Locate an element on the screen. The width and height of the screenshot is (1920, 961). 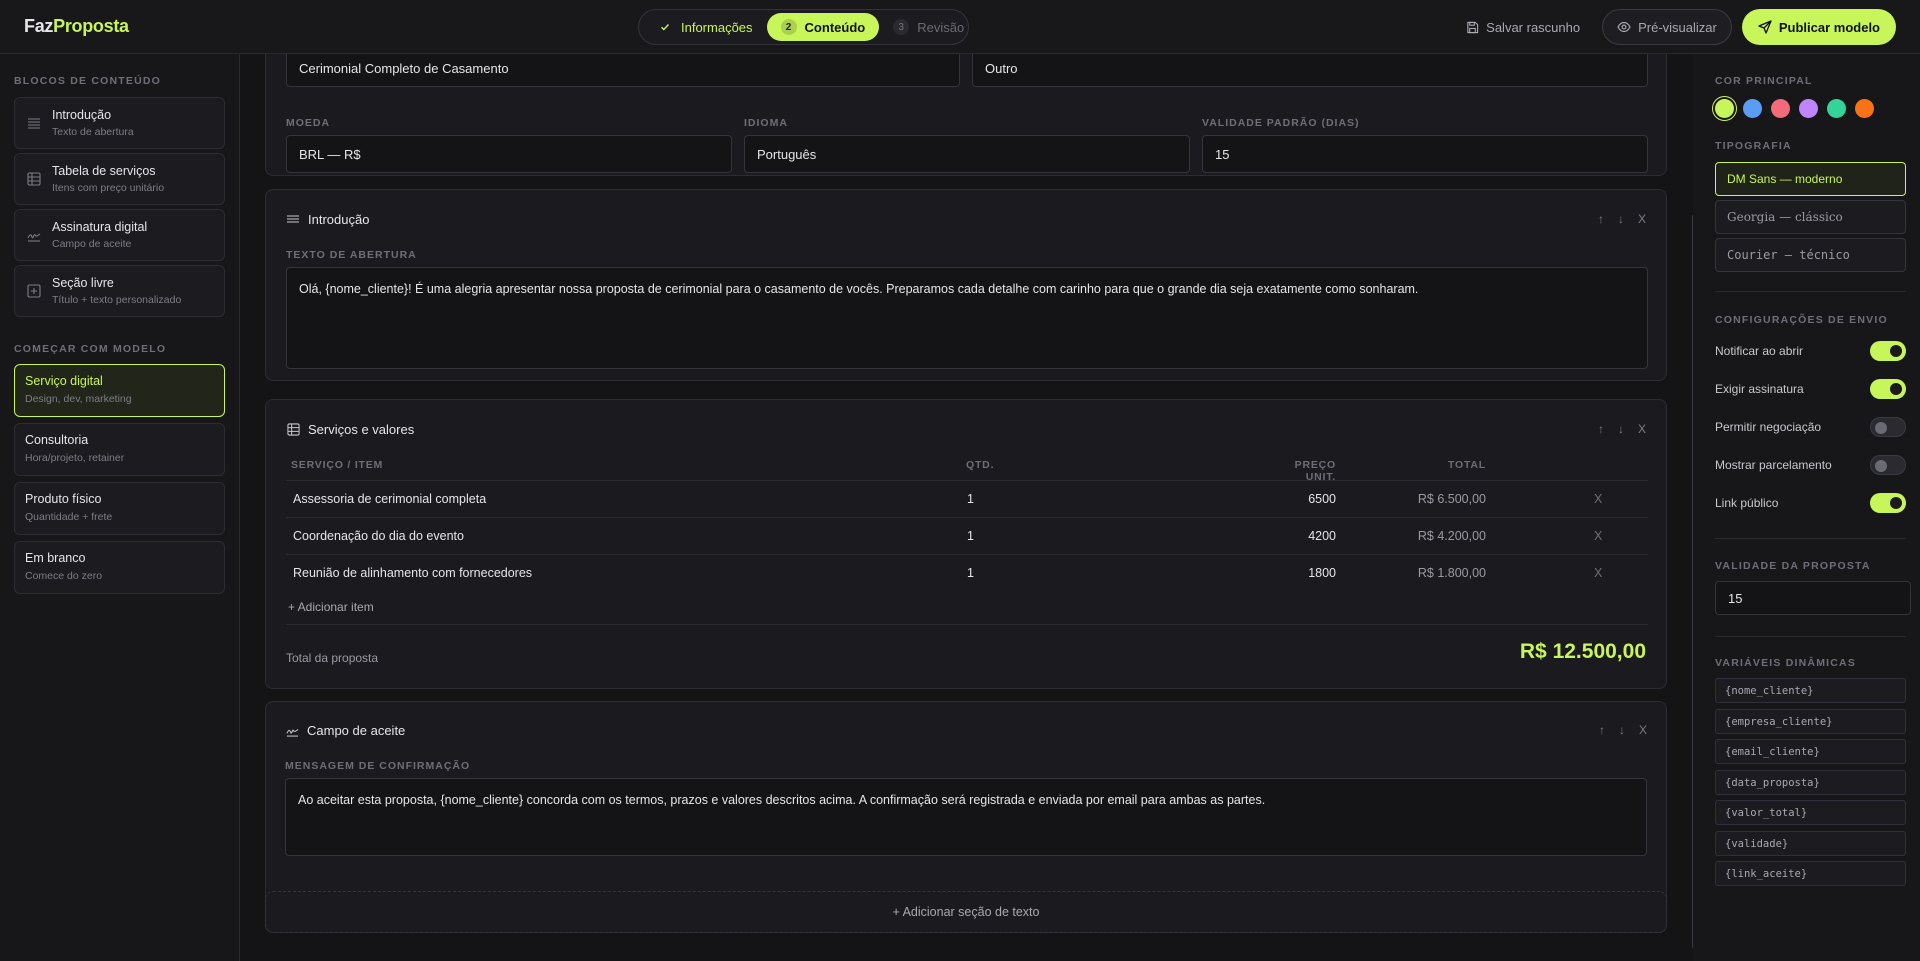
intro-field-label: Texto de abertura is located at coordinates (351, 255).